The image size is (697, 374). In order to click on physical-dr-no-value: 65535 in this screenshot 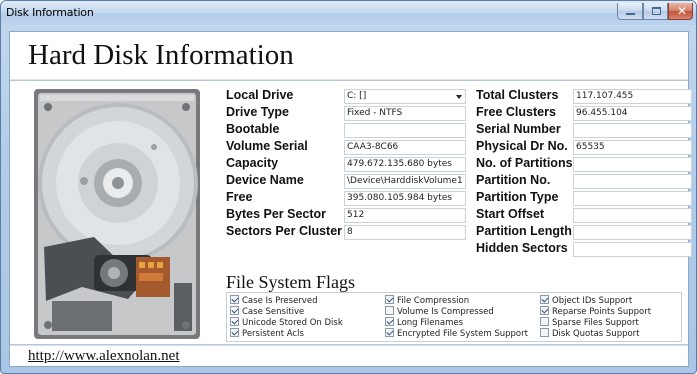, I will do `click(590, 147)`.